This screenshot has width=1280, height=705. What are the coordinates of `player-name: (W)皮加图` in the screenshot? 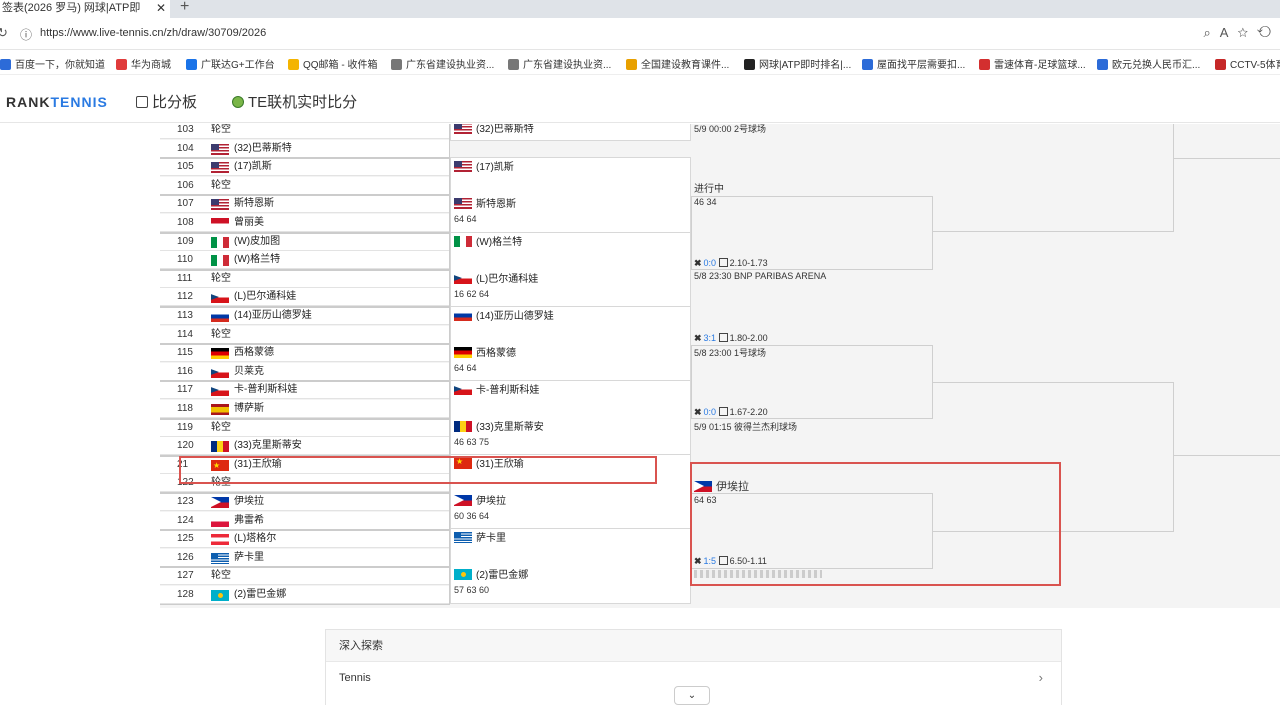 It's located at (257, 242).